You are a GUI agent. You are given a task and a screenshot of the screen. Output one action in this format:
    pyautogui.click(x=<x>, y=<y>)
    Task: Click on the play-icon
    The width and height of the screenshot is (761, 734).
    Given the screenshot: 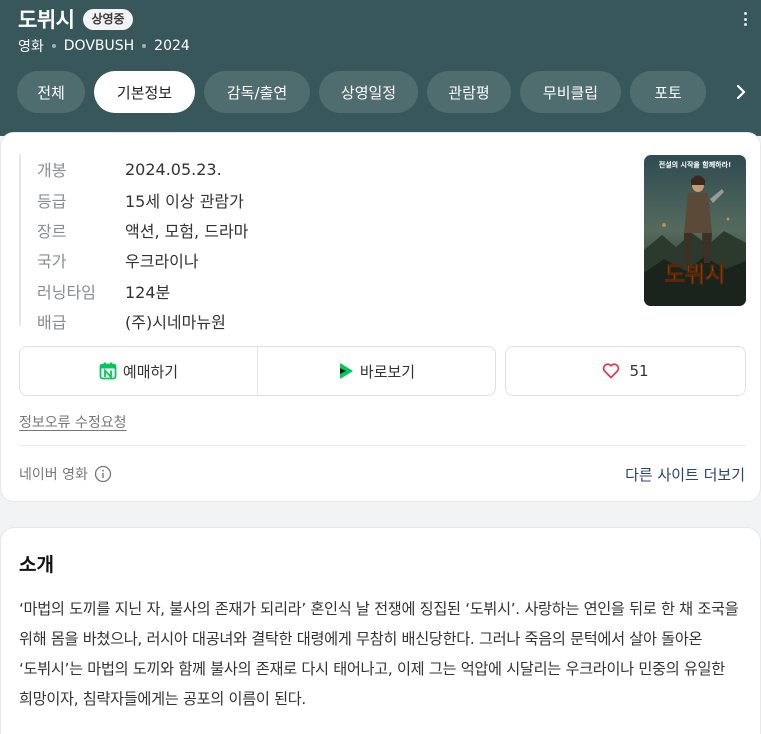 What is the action you would take?
    pyautogui.click(x=346, y=371)
    